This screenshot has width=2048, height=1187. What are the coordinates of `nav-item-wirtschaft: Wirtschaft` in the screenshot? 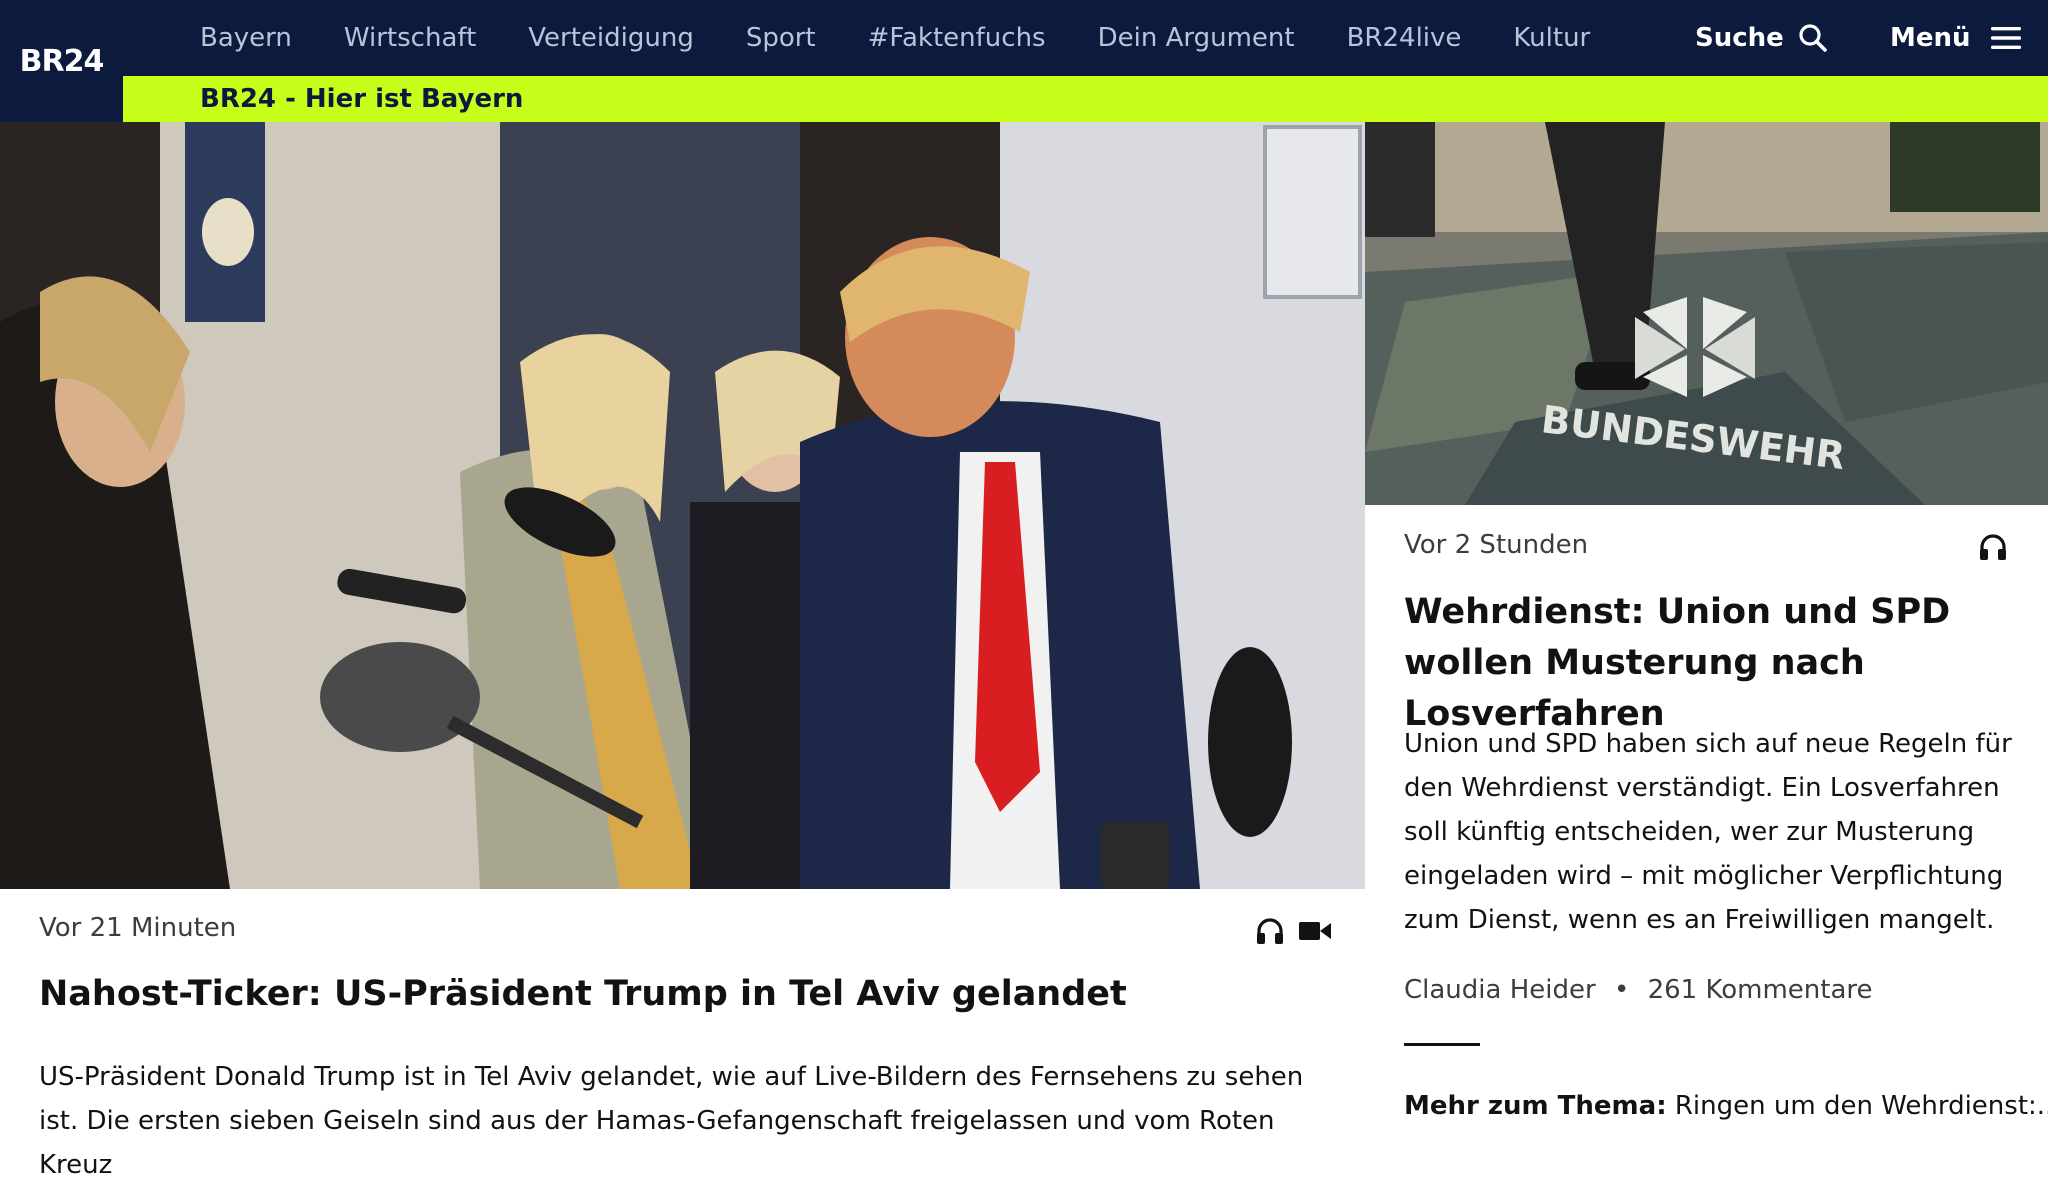 It's located at (410, 38).